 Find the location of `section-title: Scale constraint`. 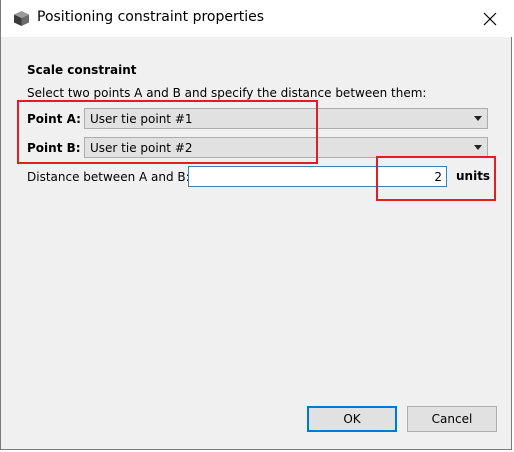

section-title: Scale constraint is located at coordinates (82, 70).